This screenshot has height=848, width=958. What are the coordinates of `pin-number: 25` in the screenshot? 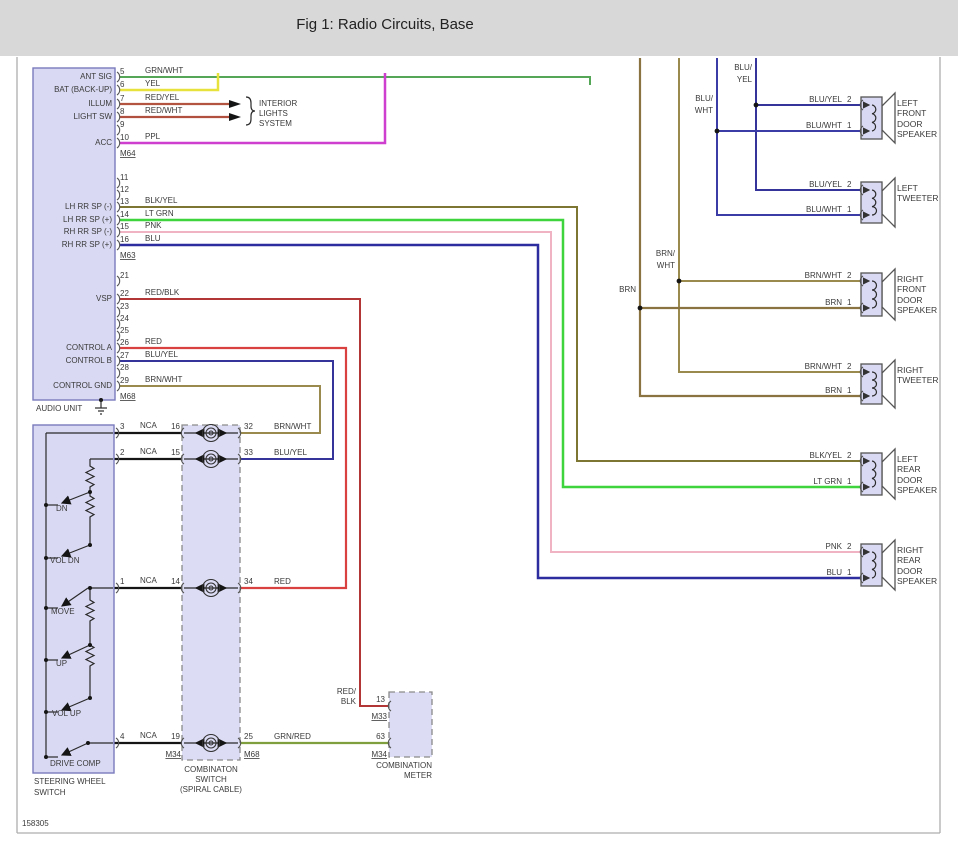 It's located at (248, 736).